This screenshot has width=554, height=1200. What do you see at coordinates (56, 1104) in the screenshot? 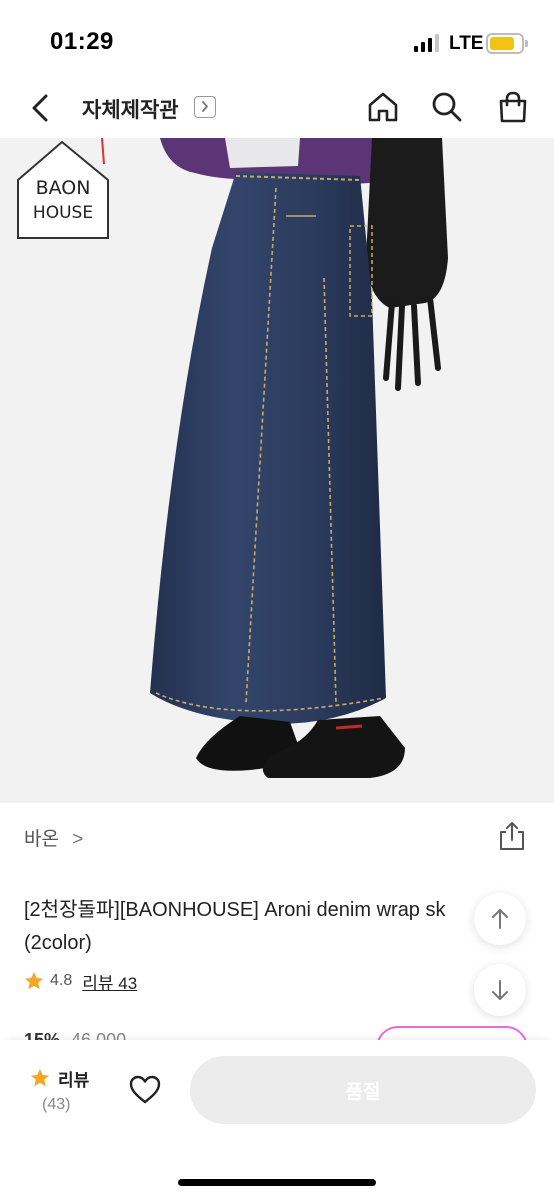
I see `review-count: (43)` at bounding box center [56, 1104].